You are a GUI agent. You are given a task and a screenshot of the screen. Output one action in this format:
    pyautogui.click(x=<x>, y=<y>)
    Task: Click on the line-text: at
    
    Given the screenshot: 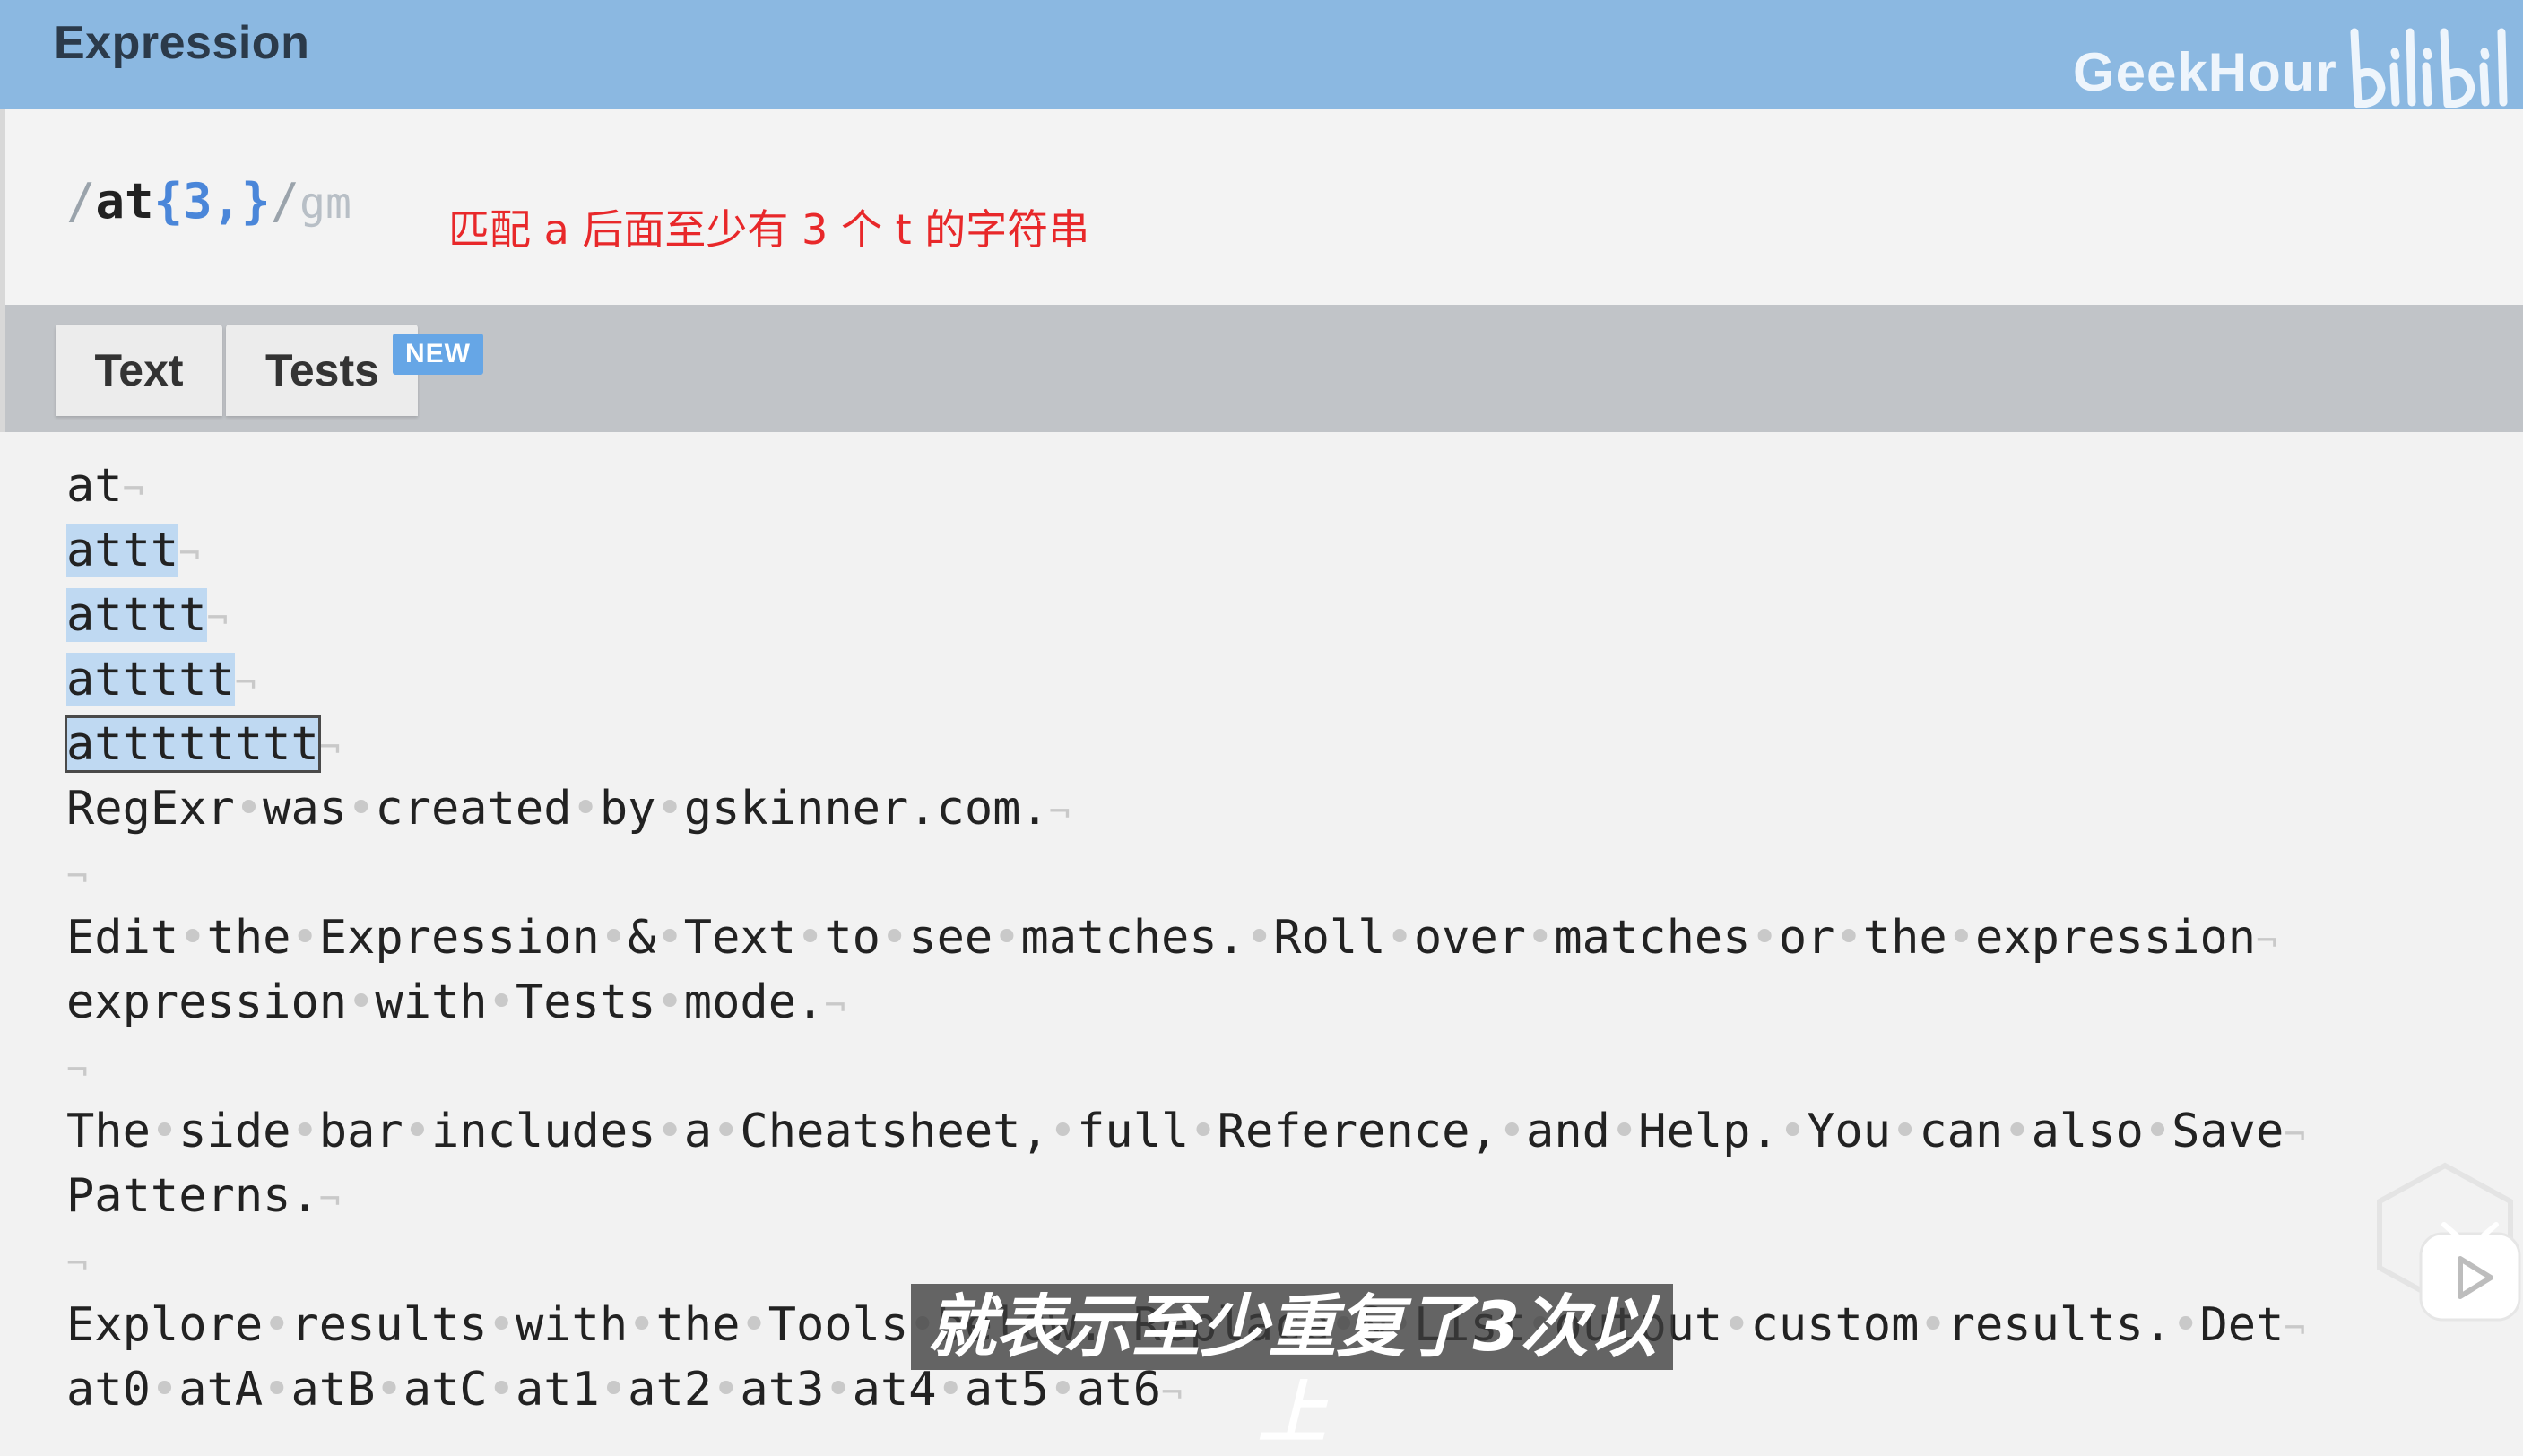 What is the action you would take?
    pyautogui.click(x=94, y=486)
    